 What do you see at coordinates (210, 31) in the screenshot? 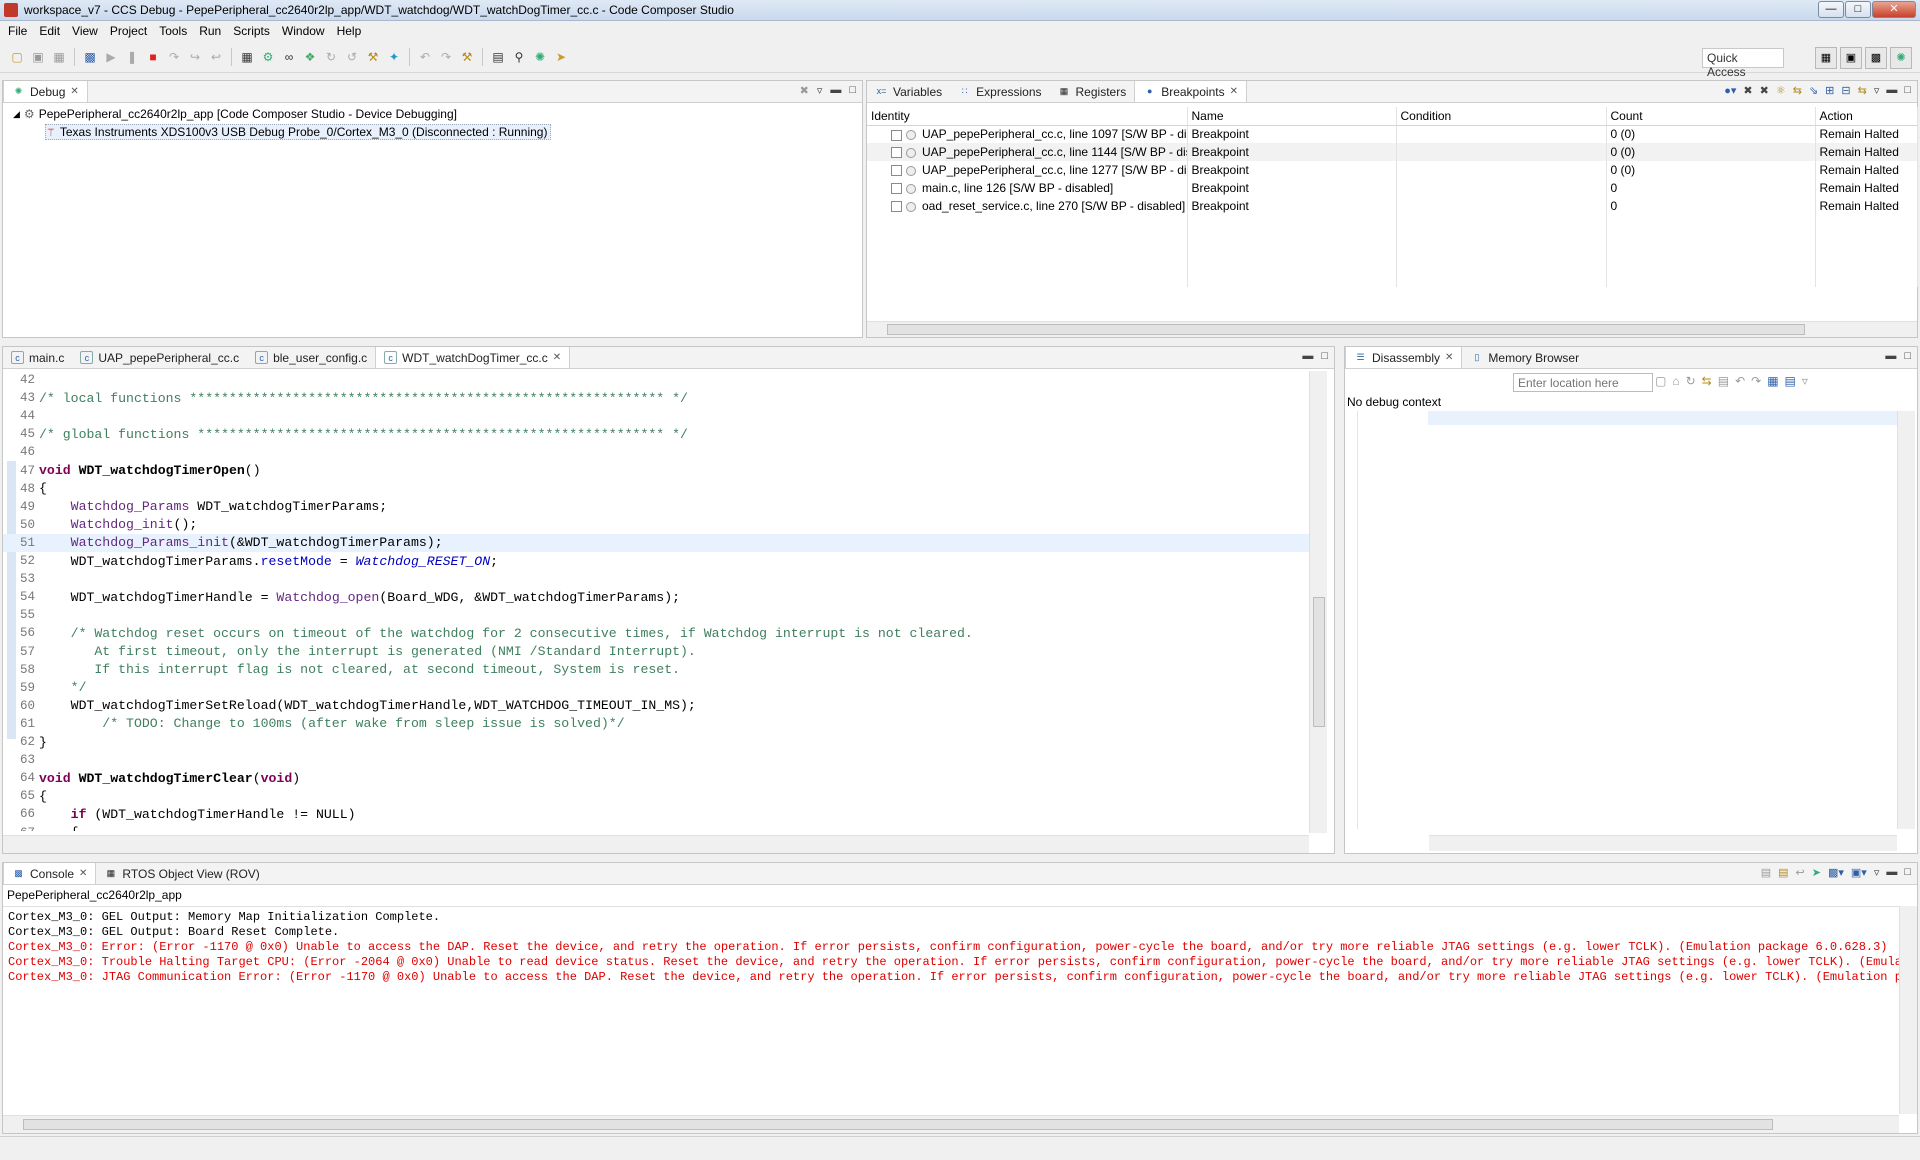
I see `menu-run: Run` at bounding box center [210, 31].